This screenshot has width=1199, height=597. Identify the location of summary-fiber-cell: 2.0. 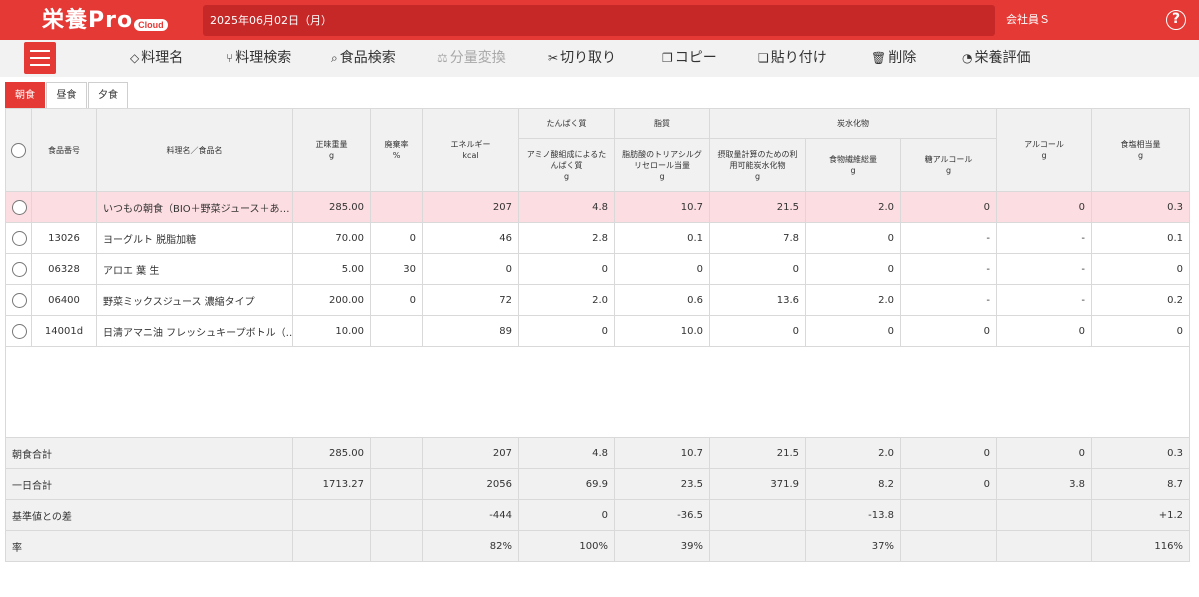
(853, 453).